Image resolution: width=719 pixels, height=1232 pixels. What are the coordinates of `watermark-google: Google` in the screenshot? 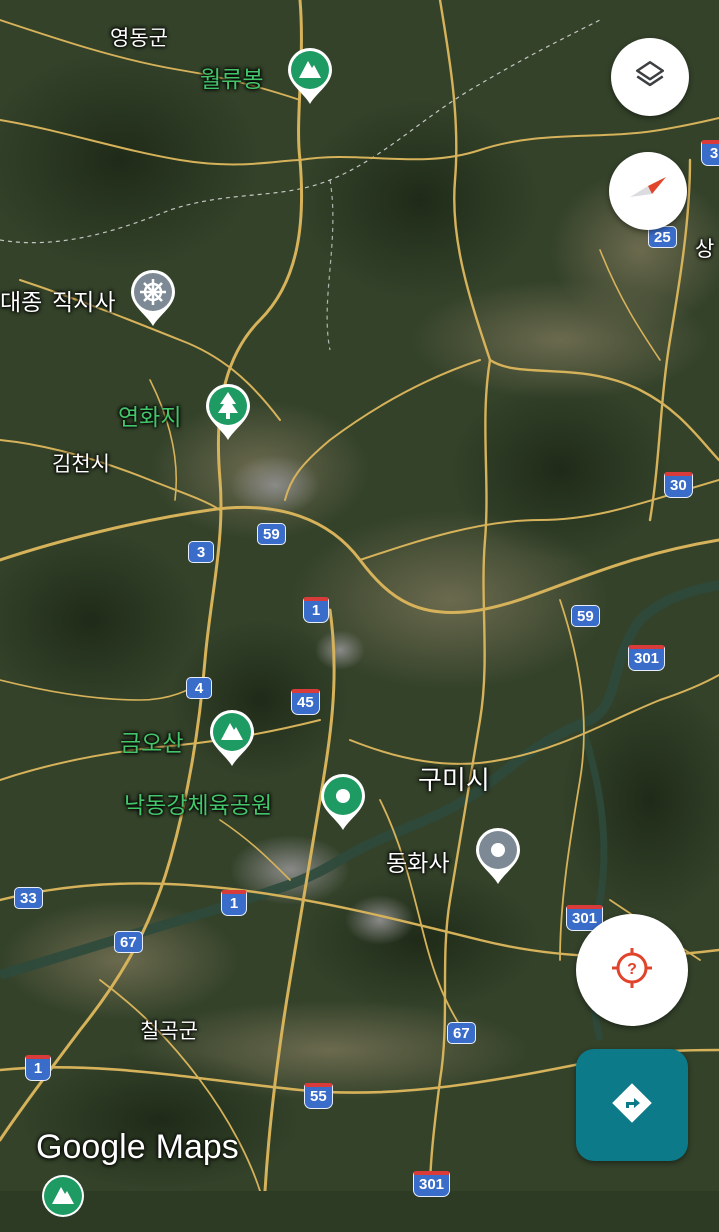 It's located at (91, 1147).